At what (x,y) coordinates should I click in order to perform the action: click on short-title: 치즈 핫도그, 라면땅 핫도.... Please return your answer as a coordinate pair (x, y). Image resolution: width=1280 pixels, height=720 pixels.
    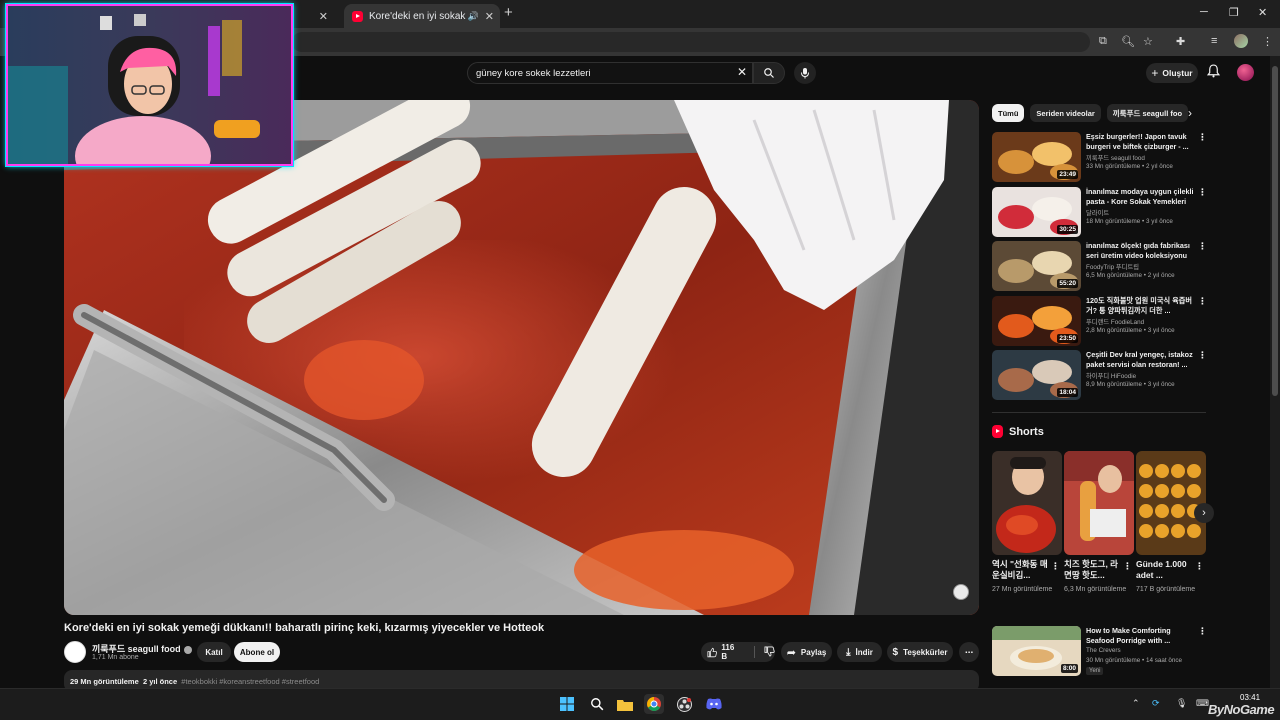
    Looking at the image, I should click on (1091, 569).